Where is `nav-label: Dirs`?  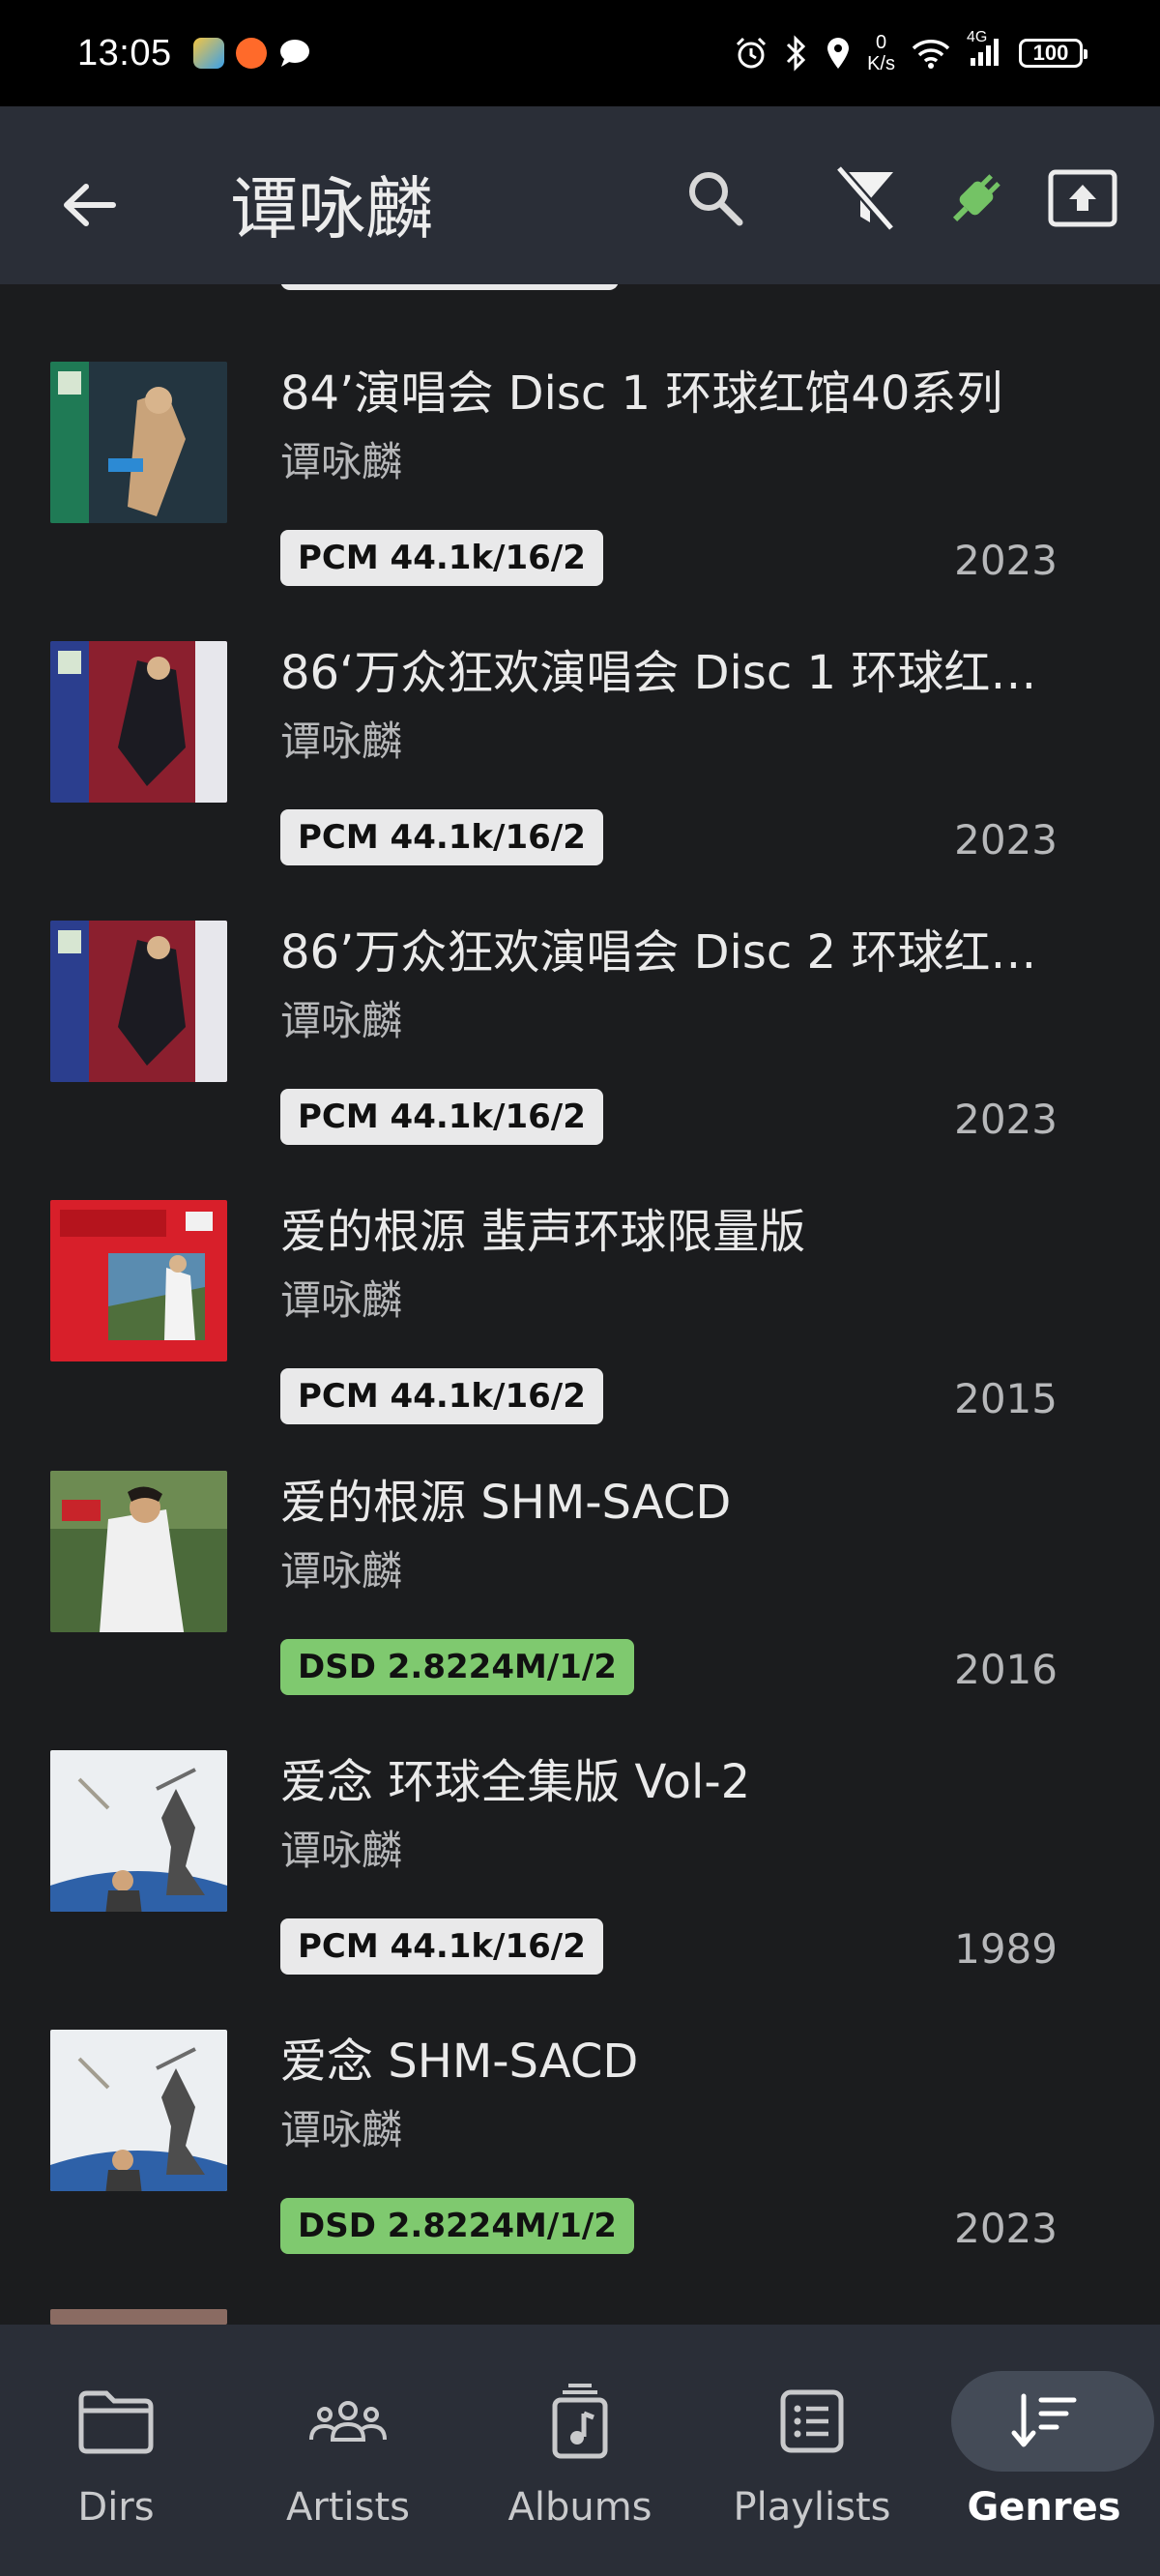
nav-label: Dirs is located at coordinates (116, 2507).